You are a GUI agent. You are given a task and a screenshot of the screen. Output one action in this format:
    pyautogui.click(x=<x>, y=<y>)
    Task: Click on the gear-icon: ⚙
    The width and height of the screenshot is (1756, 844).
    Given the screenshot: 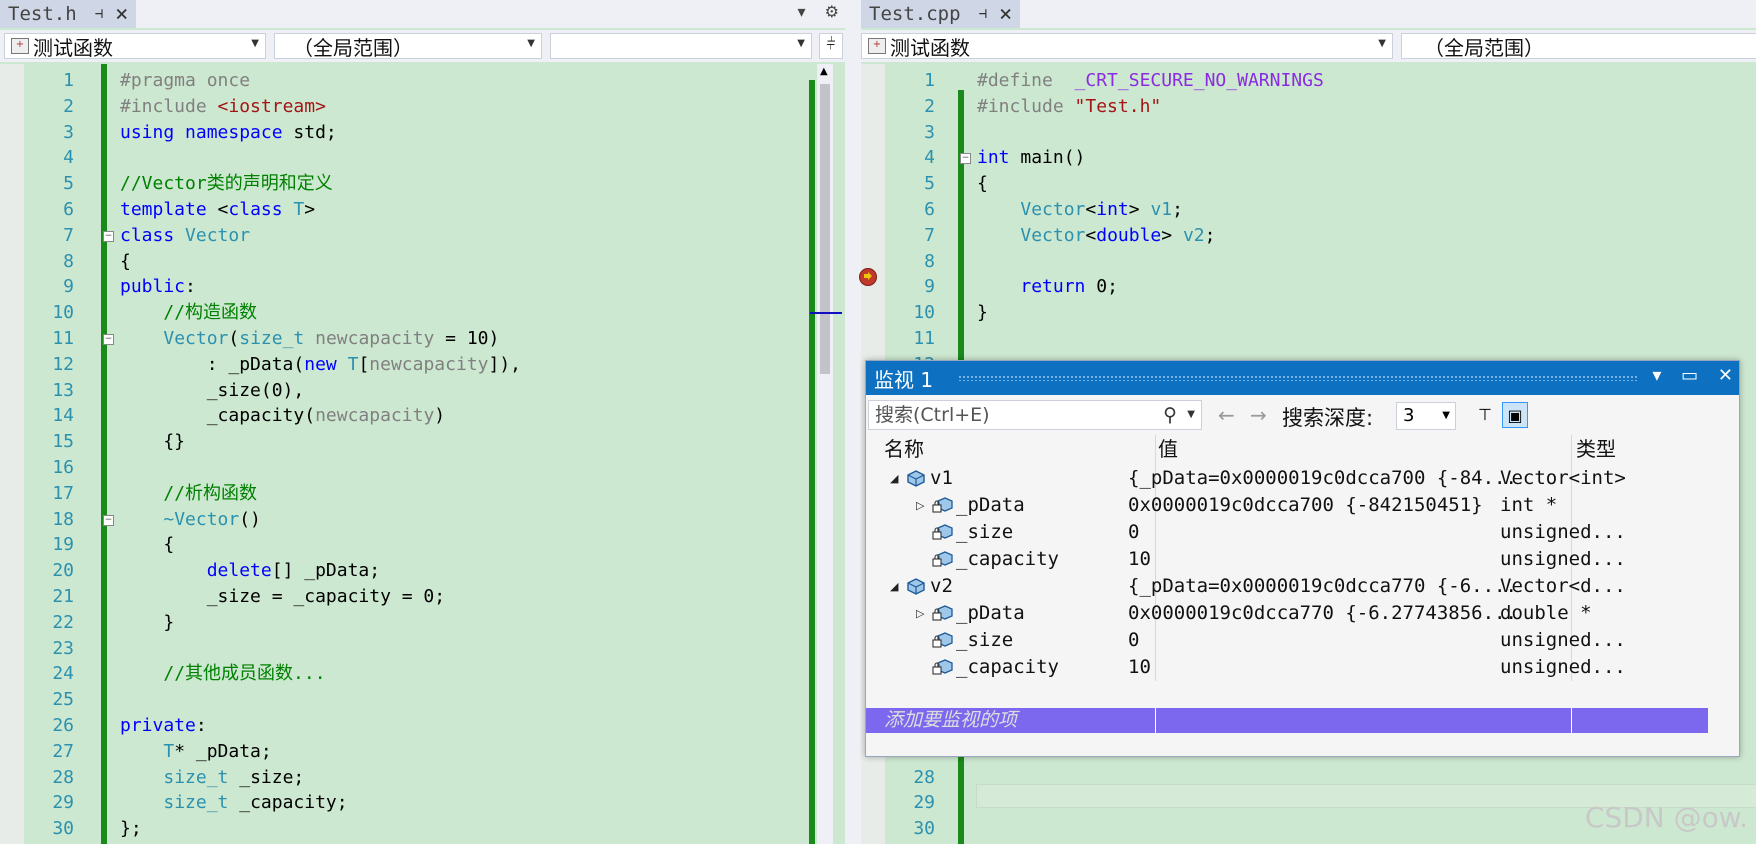 What is the action you would take?
    pyautogui.click(x=832, y=11)
    